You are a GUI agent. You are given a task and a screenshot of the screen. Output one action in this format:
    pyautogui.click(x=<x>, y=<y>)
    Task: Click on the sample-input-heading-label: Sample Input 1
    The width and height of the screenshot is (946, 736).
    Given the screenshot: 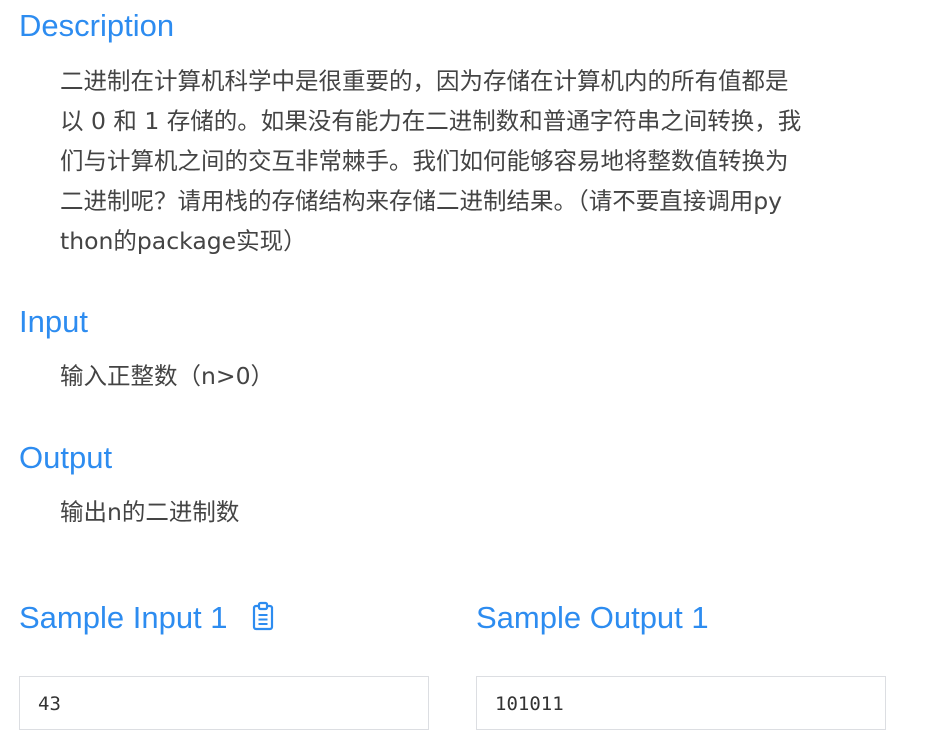 What is the action you would take?
    pyautogui.click(x=123, y=617)
    